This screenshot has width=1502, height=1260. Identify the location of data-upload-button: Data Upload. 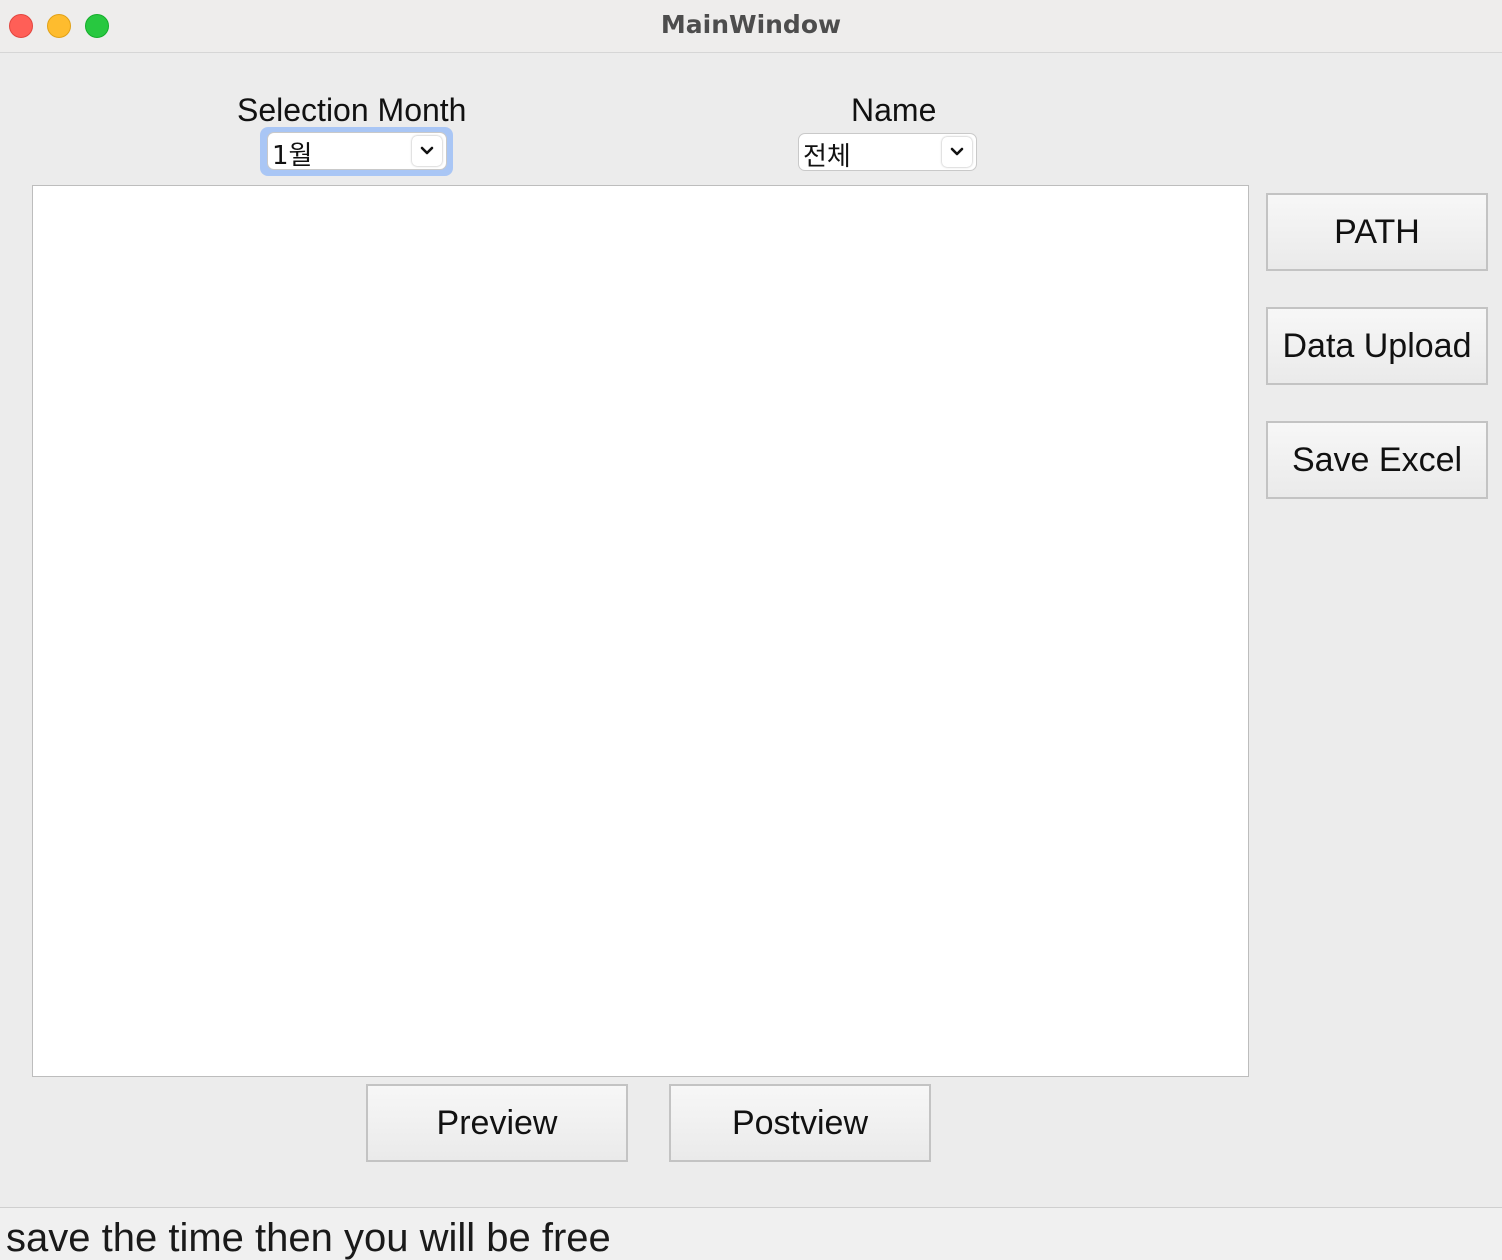
(1377, 346).